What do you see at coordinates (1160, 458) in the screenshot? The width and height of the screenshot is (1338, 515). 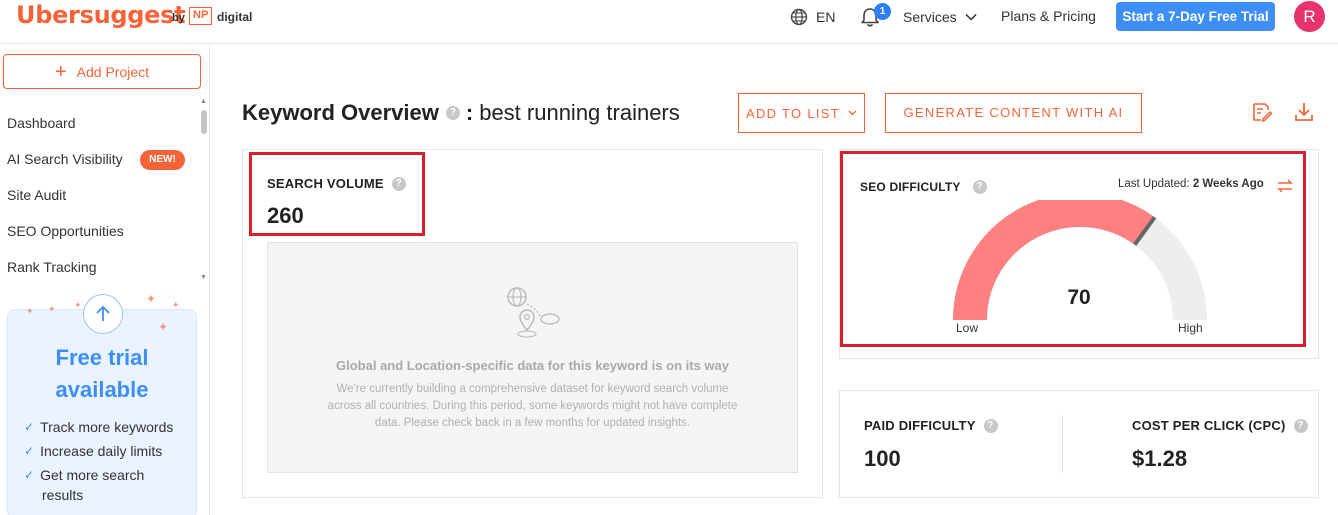 I see `cpc-value: $1.28` at bounding box center [1160, 458].